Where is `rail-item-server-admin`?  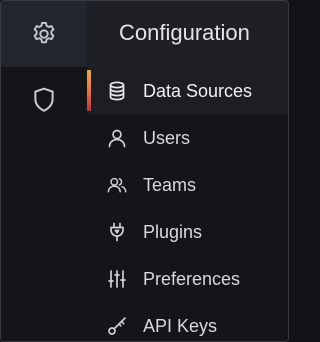 rail-item-server-admin is located at coordinates (44, 100).